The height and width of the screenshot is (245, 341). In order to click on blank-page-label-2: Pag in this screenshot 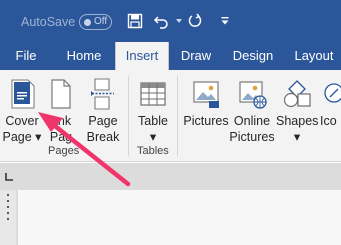, I will do `click(61, 137)`.